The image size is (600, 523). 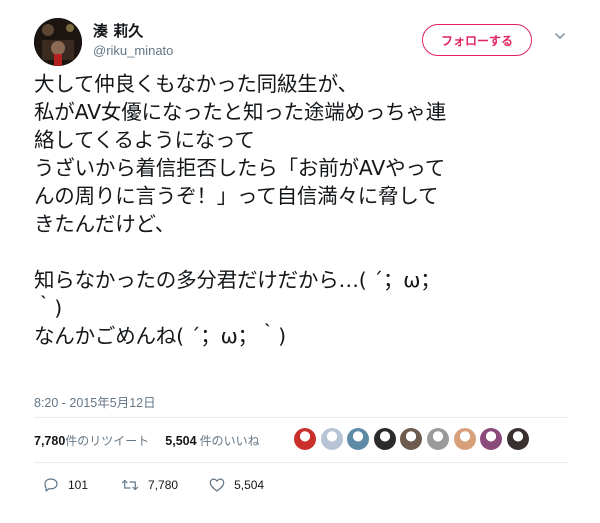 I want to click on retweet-label: 件のリツイート, so click(x=107, y=440).